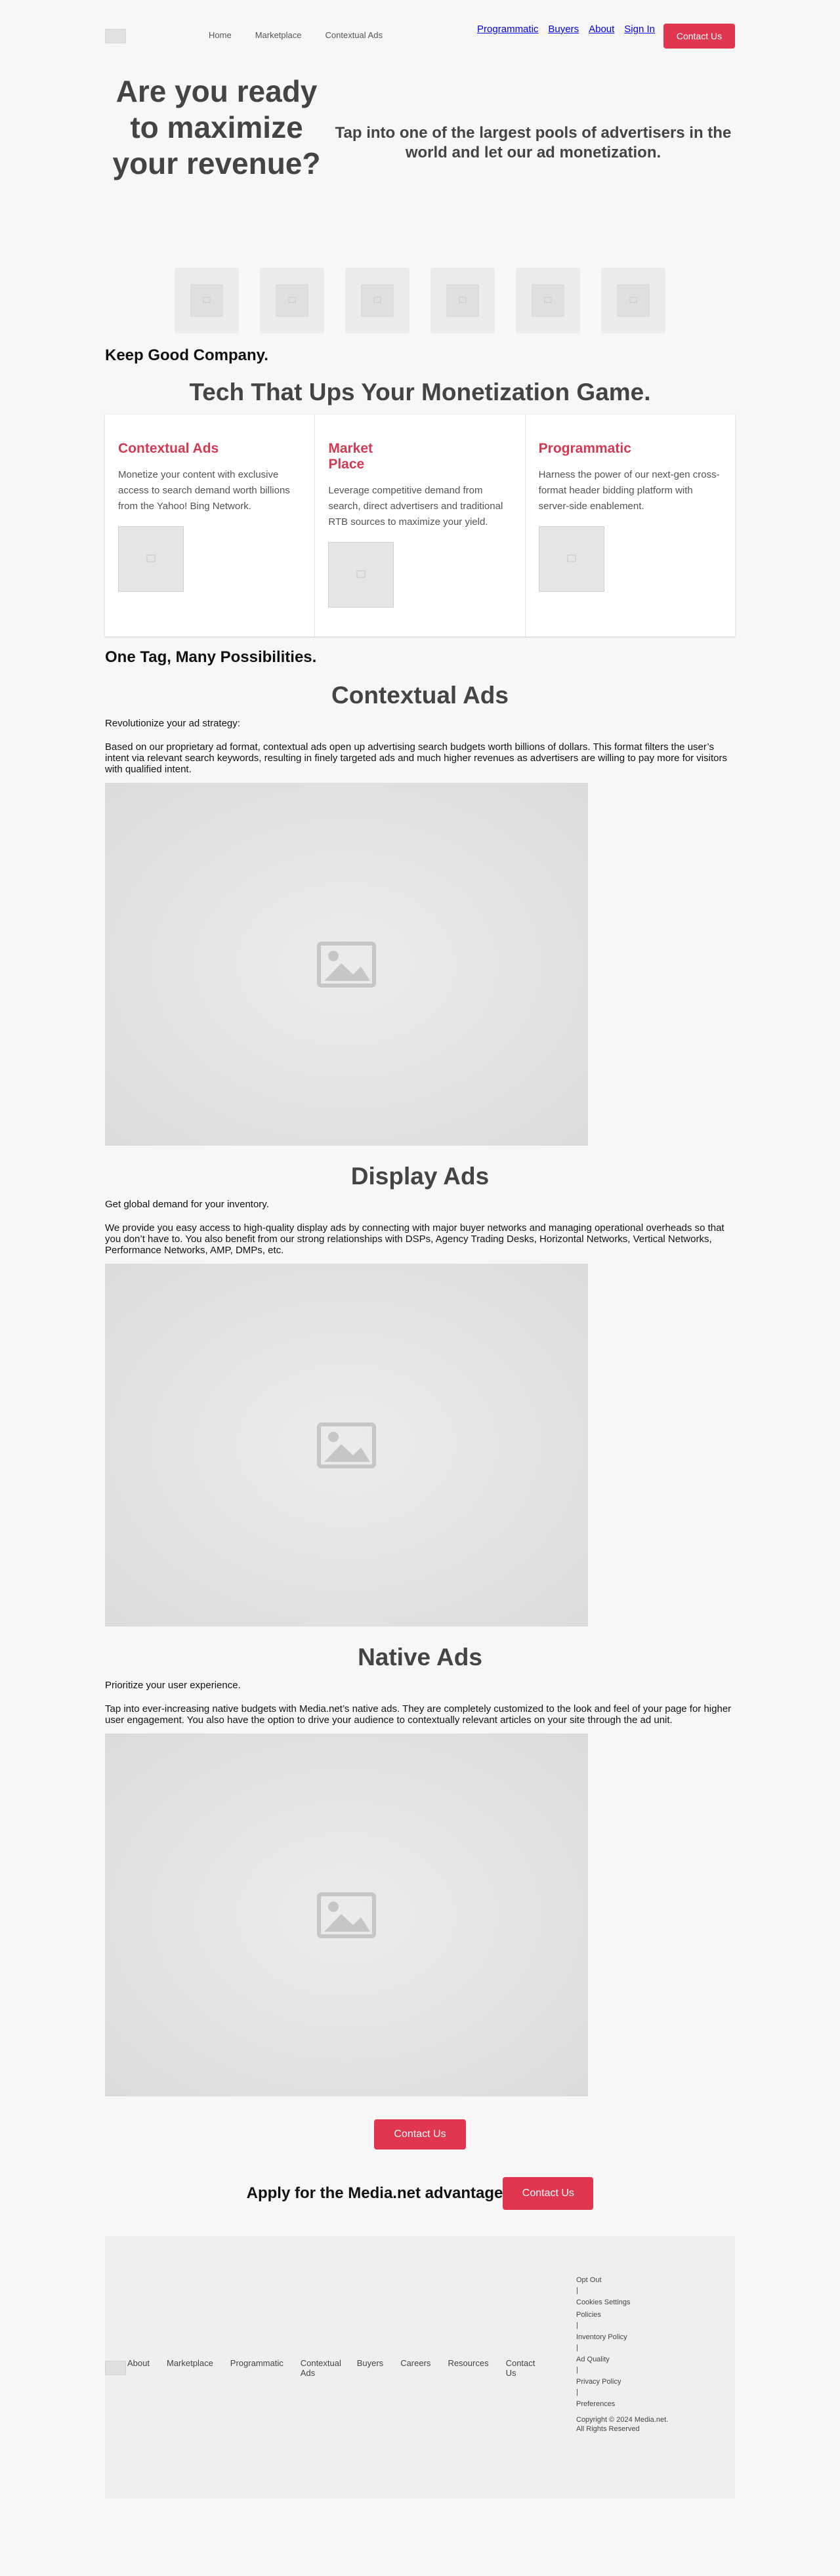 The height and width of the screenshot is (2576, 840). Describe the element at coordinates (699, 37) in the screenshot. I see `nav-contact-button: Contact Us` at that location.